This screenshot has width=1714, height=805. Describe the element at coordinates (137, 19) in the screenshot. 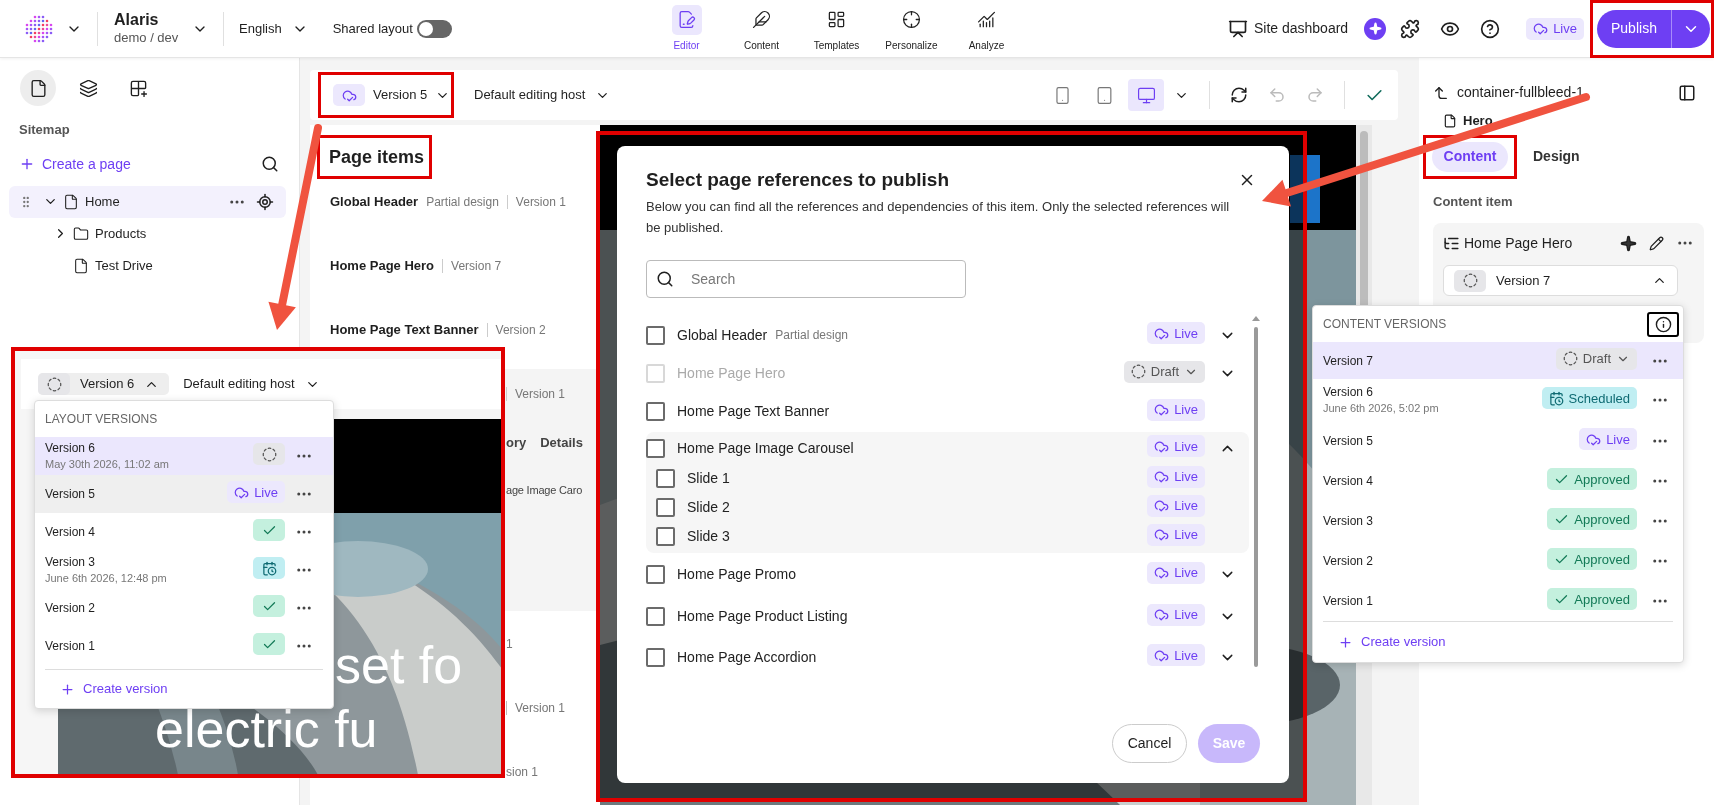

I see `org-name: Alaris` at that location.